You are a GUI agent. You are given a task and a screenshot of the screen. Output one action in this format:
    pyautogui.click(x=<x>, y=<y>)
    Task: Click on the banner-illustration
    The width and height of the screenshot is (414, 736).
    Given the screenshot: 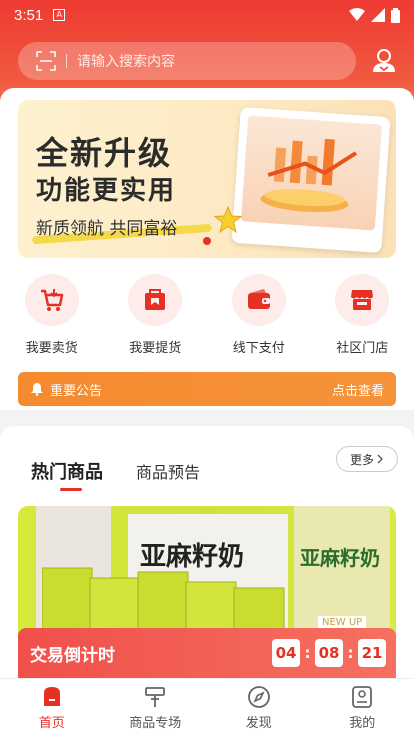 What is the action you would take?
    pyautogui.click(x=311, y=180)
    